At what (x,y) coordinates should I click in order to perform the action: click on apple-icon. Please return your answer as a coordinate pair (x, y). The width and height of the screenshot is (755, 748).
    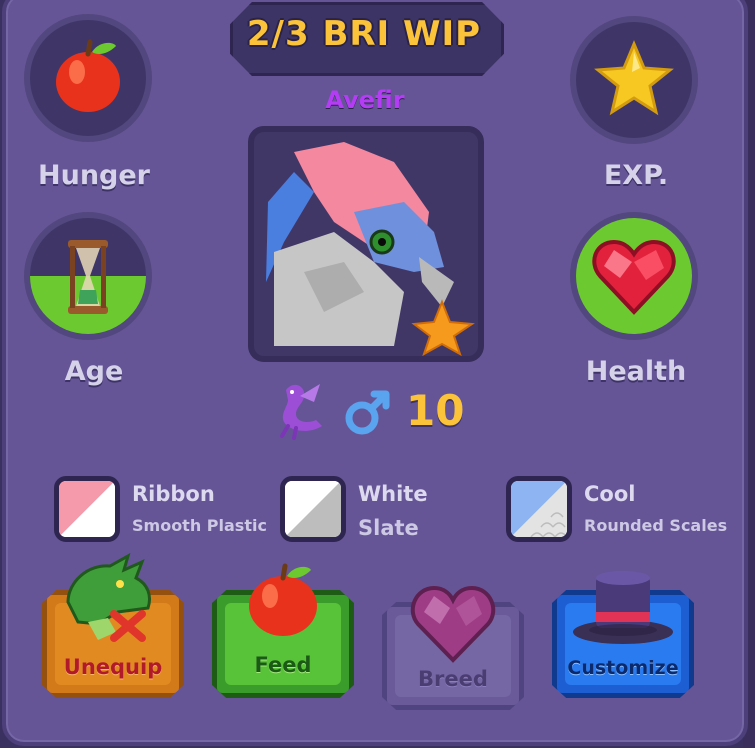
    Looking at the image, I should click on (88, 75).